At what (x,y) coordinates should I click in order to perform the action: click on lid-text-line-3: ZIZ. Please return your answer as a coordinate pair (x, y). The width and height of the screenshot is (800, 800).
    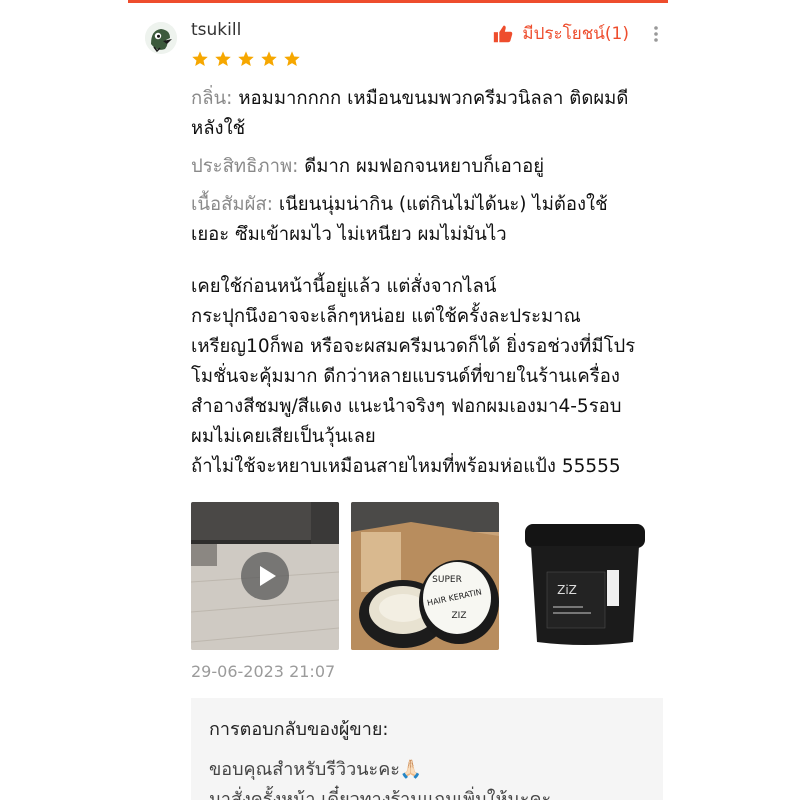
    Looking at the image, I should click on (459, 616).